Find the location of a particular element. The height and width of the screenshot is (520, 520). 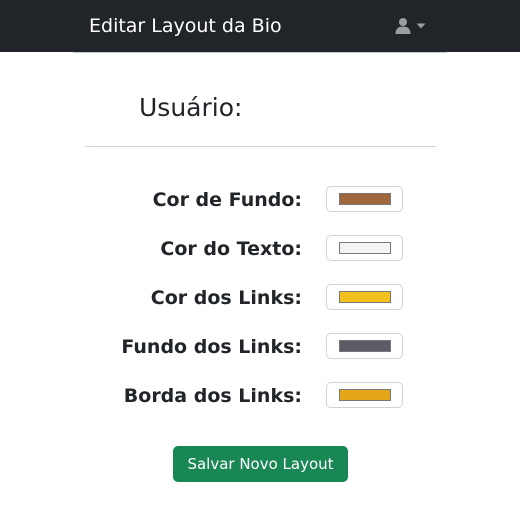

navbar: Editar Layout da Bio is located at coordinates (260, 26).